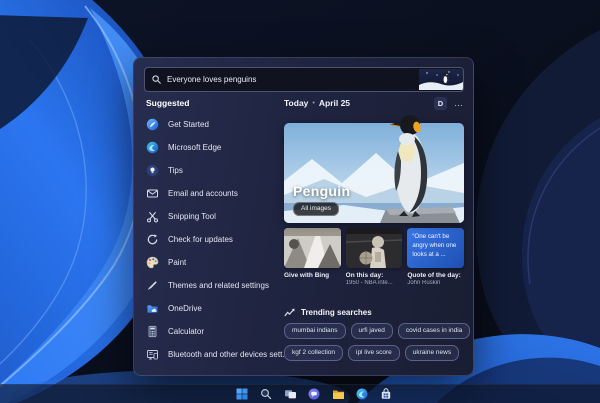 This screenshot has height=403, width=600. Describe the element at coordinates (215, 193) in the screenshot. I see `suggested-item-email-accounts: Email and accounts` at that location.